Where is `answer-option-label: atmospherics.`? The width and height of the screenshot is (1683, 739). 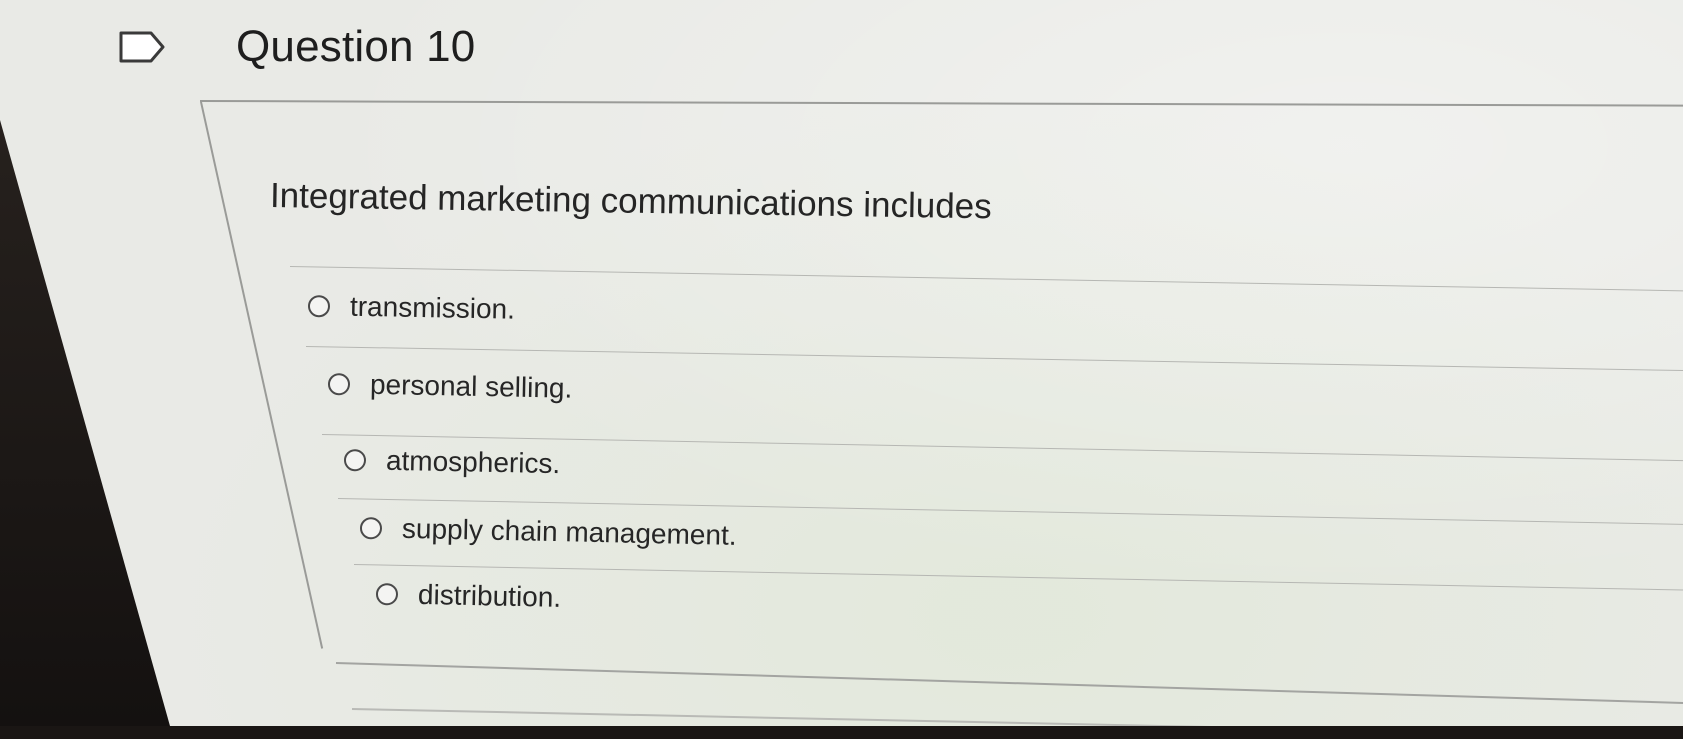
answer-option-label: atmospherics. is located at coordinates (473, 462).